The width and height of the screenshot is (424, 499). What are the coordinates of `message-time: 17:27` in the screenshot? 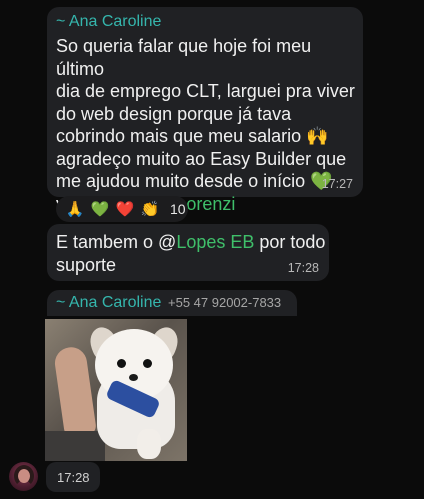 It's located at (337, 184).